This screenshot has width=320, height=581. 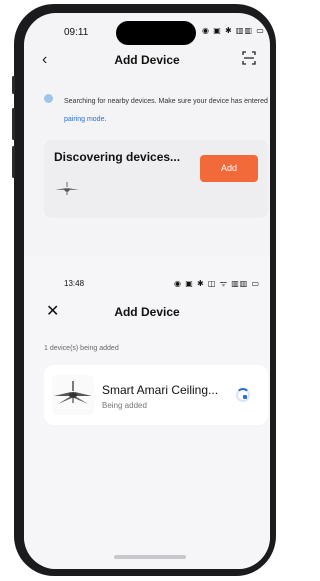 I want to click on device-thumbnail, so click(x=73, y=395).